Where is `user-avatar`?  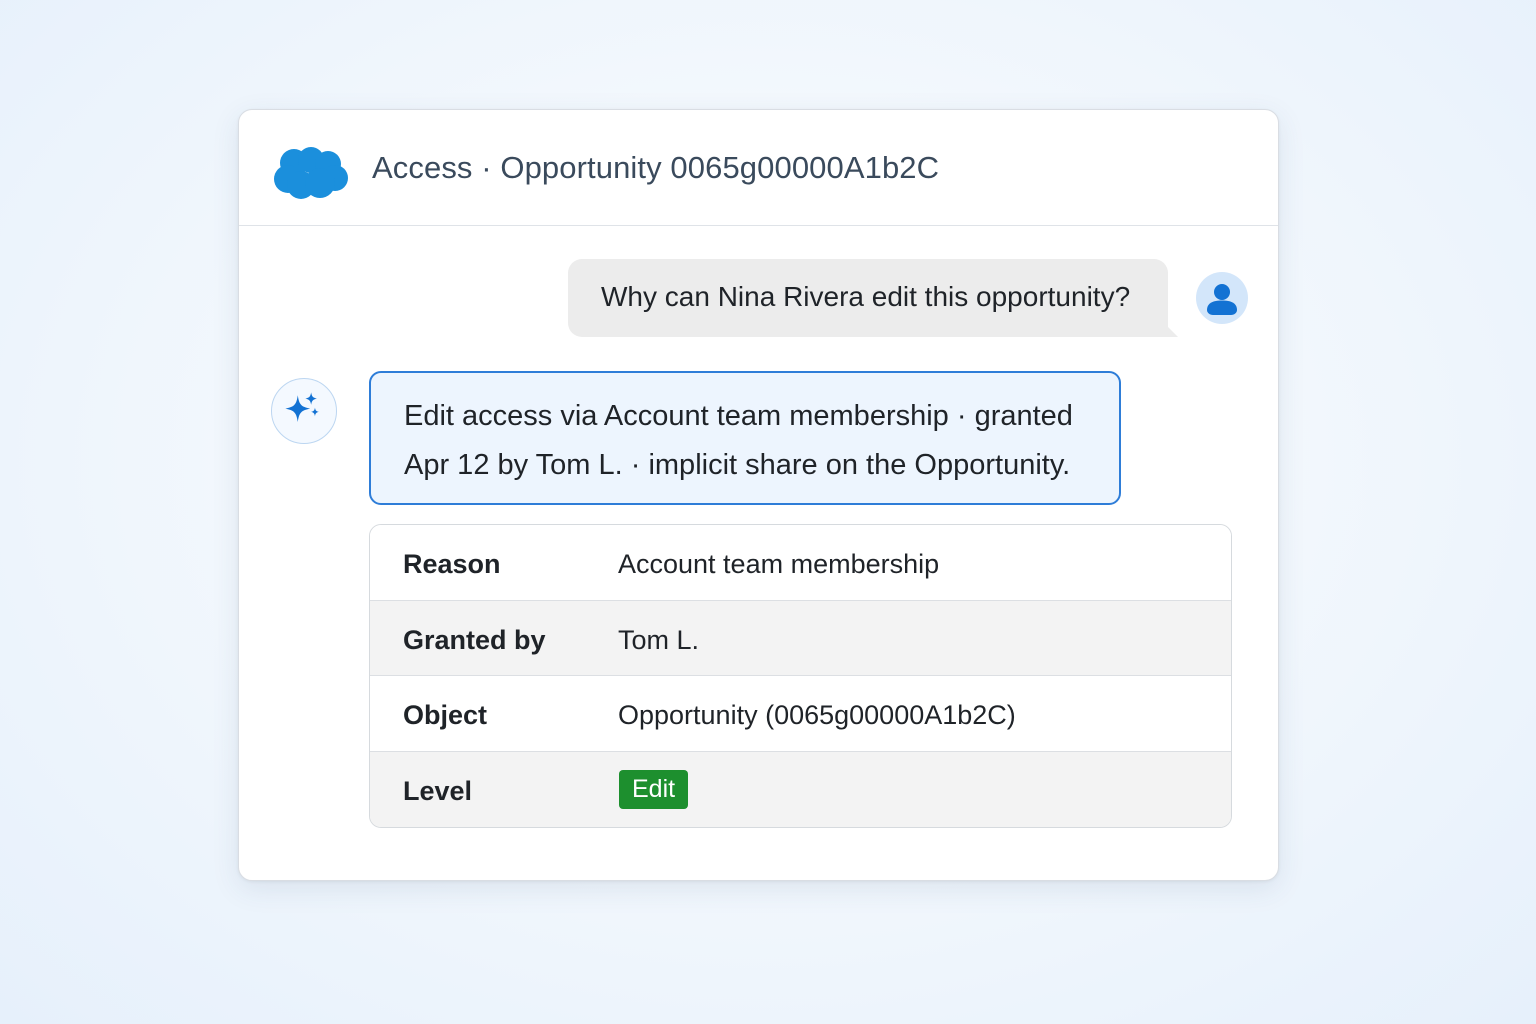
user-avatar is located at coordinates (1222, 298).